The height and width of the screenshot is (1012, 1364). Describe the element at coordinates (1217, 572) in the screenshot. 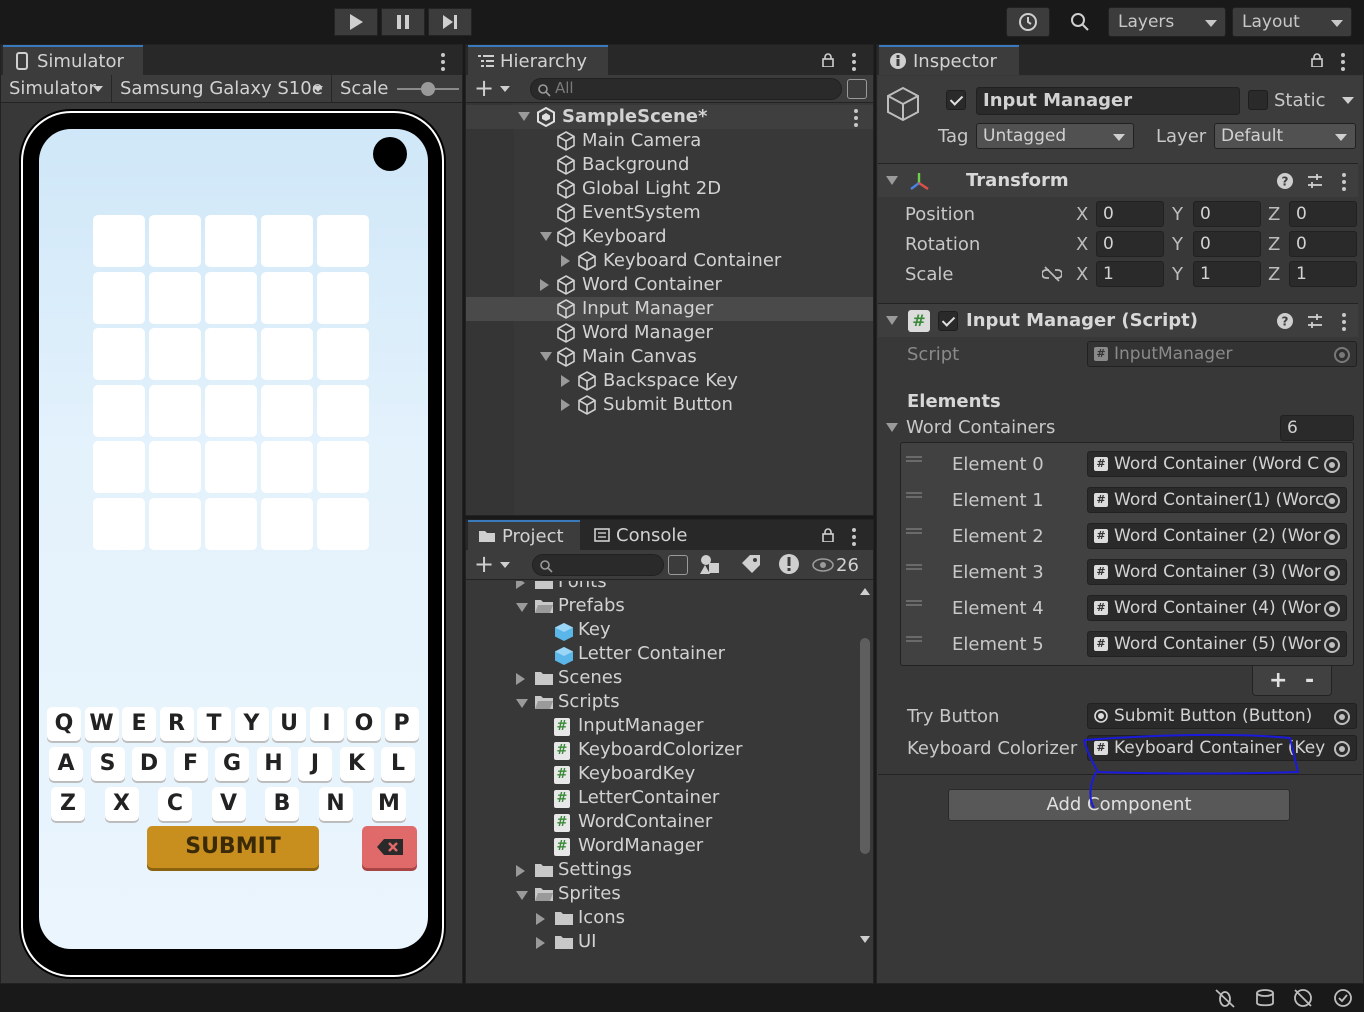

I see `element-object-field: # Word Container (3) (Wor` at that location.